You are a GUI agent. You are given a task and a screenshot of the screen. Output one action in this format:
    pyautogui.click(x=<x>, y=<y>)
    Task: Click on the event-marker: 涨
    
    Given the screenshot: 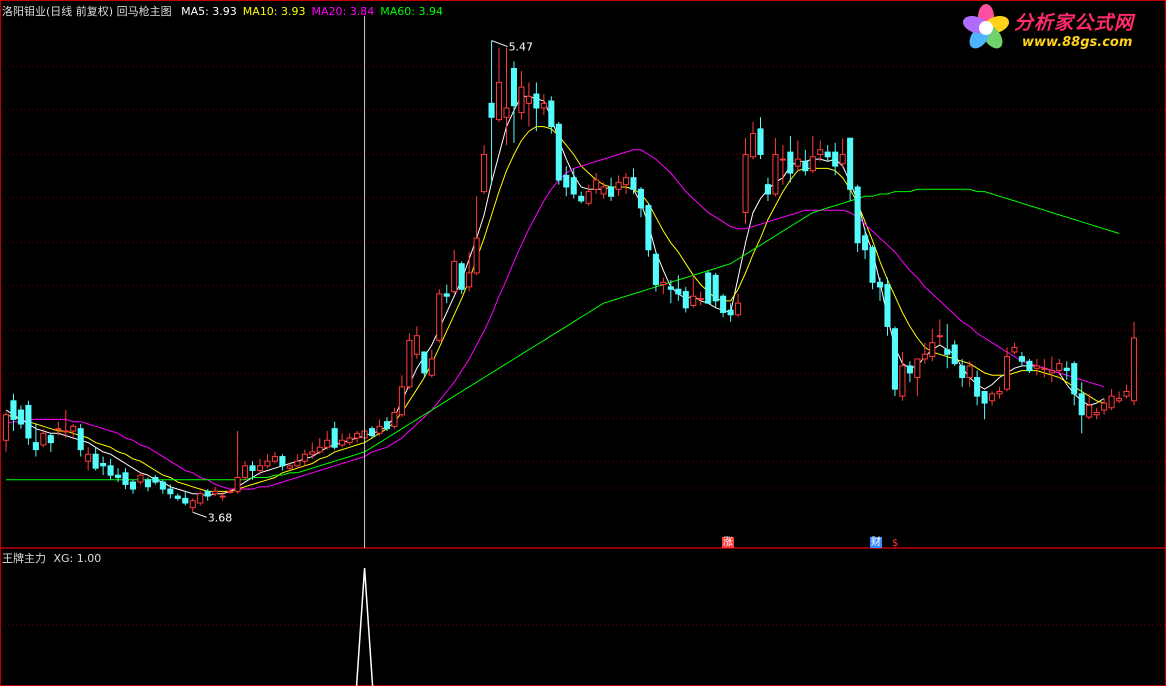 What is the action you would take?
    pyautogui.click(x=728, y=542)
    